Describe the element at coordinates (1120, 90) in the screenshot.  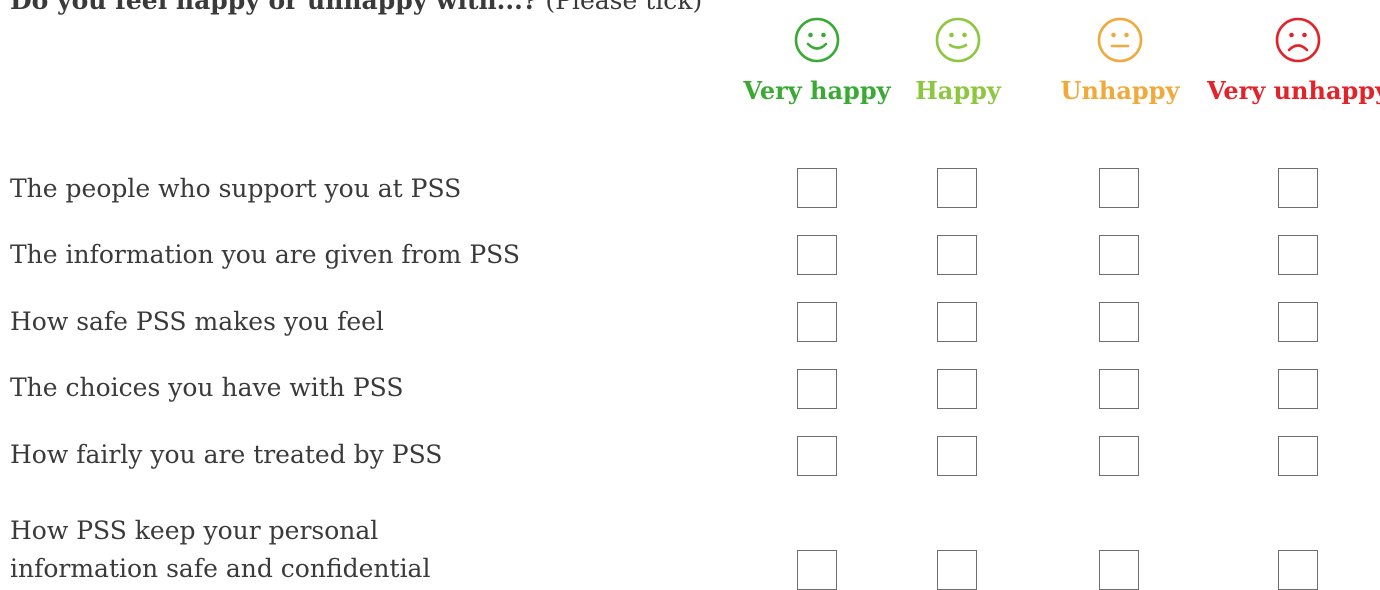
I see `column-label-unhappy: Unhappy` at that location.